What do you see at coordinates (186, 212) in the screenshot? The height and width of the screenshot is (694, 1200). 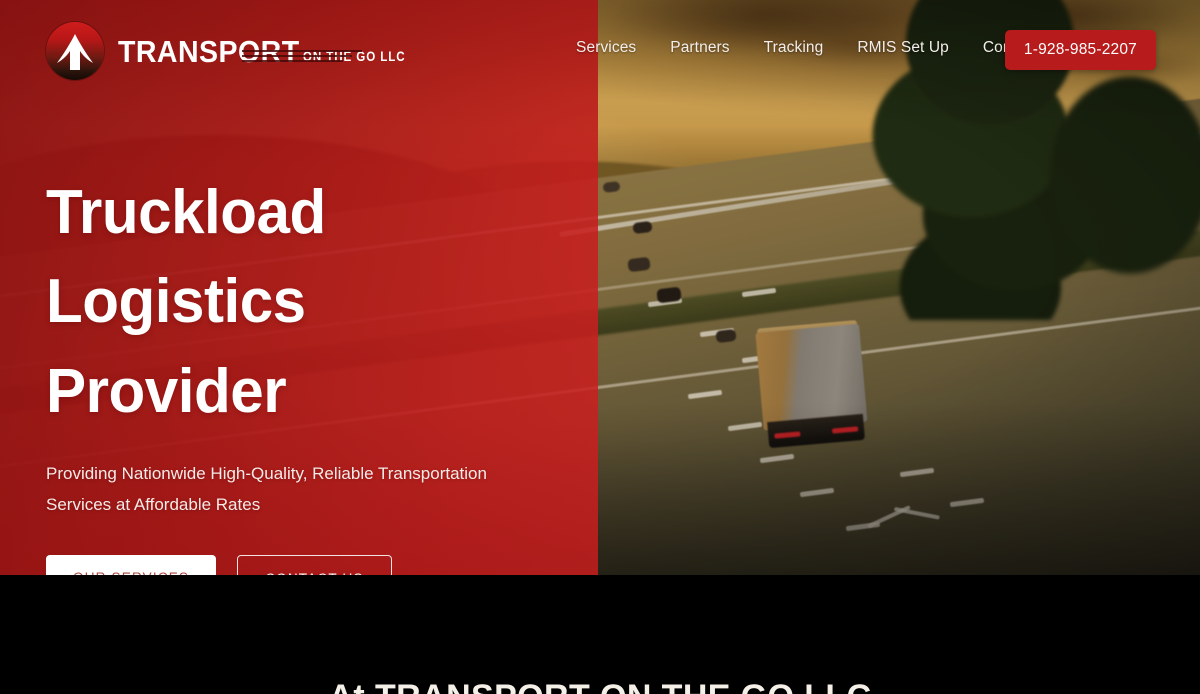 I see `hero-title-line-1: Truckload` at bounding box center [186, 212].